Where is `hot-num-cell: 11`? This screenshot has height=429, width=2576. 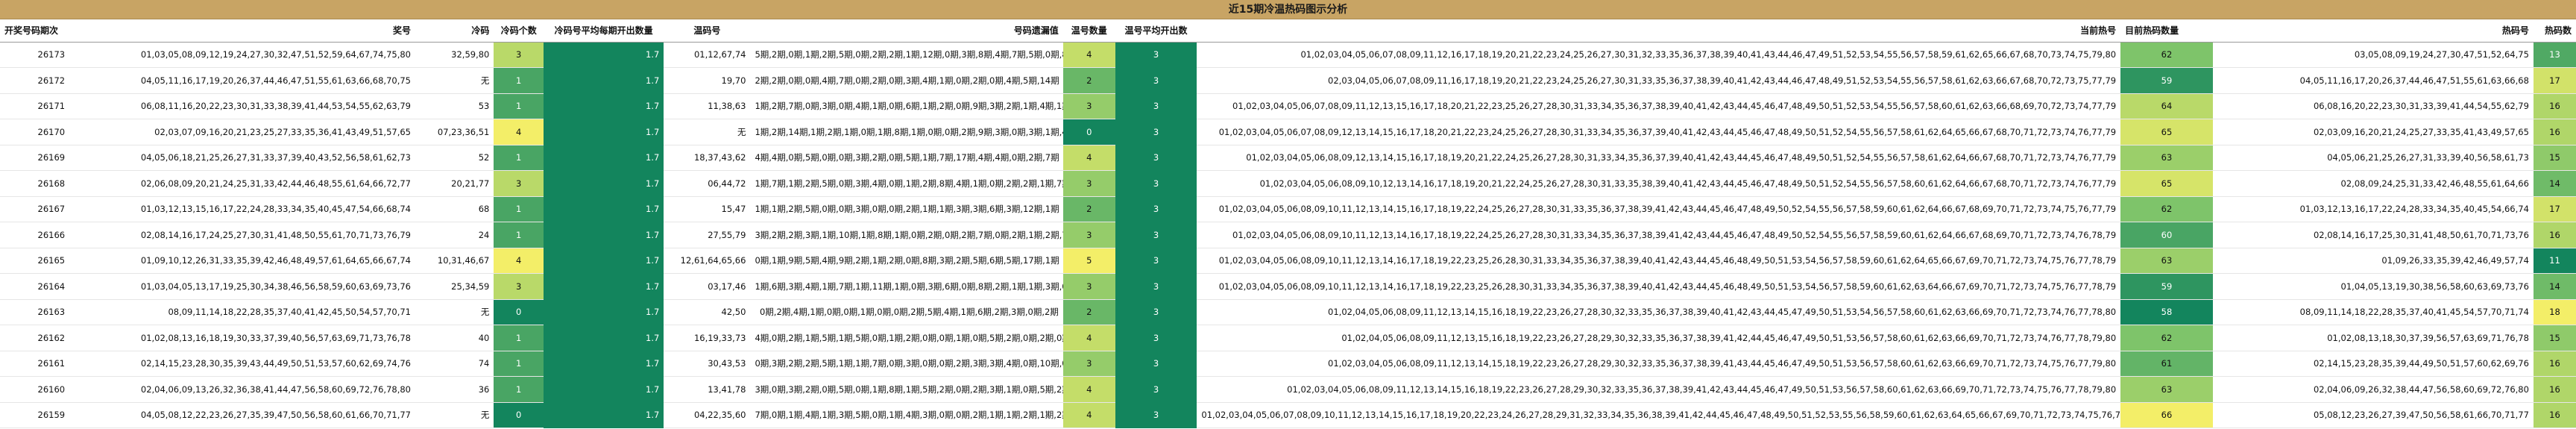 hot-num-cell: 11 is located at coordinates (2554, 261).